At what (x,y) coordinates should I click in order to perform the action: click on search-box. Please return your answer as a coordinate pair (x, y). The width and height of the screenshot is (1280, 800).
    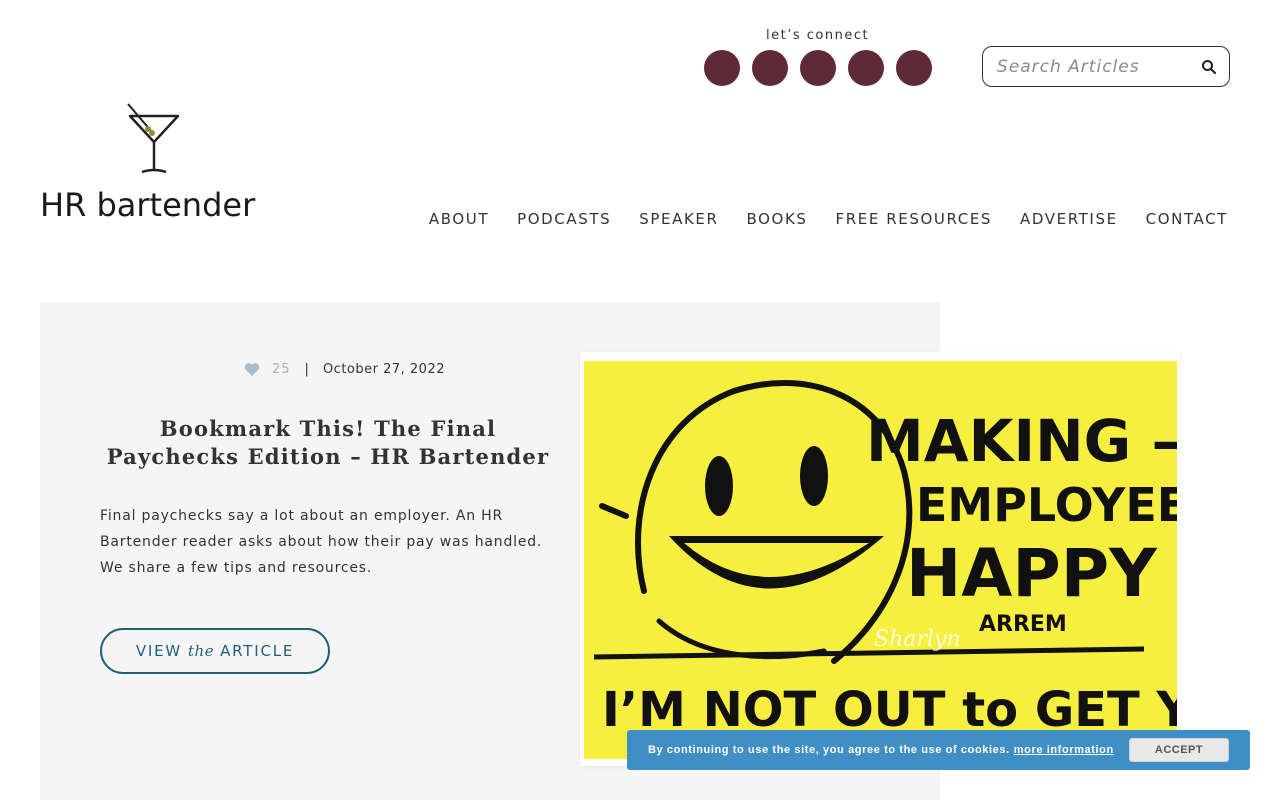
    Looking at the image, I should click on (1106, 66).